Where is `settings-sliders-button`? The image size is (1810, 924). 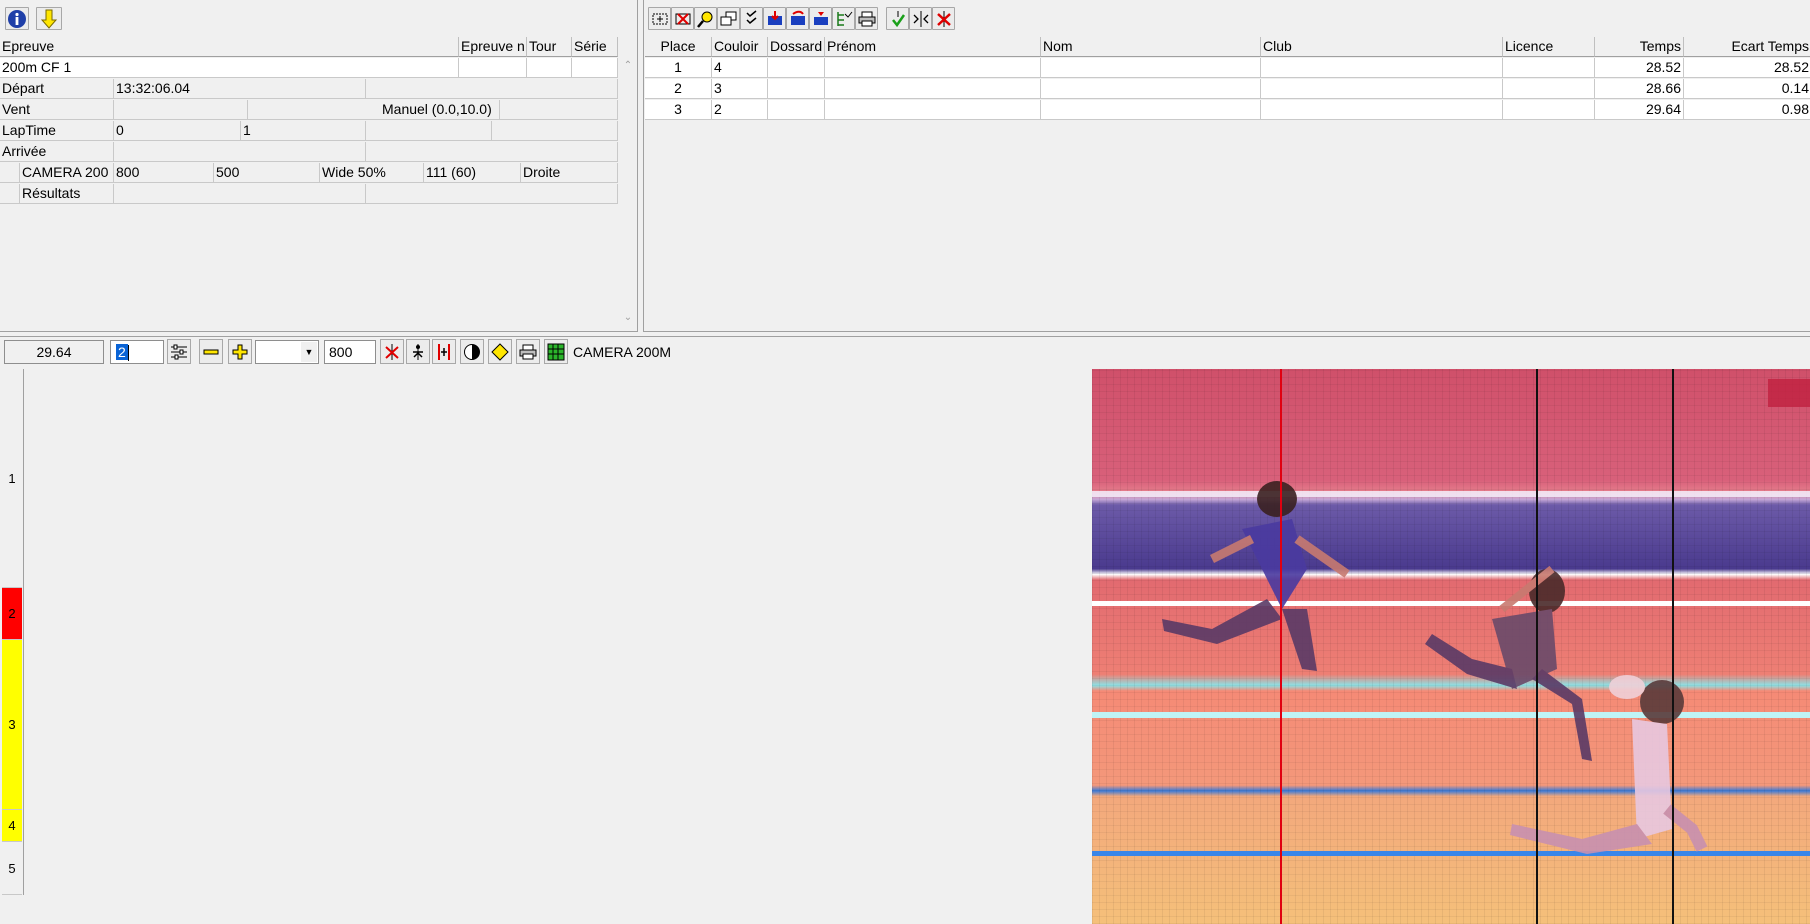
settings-sliders-button is located at coordinates (179, 351).